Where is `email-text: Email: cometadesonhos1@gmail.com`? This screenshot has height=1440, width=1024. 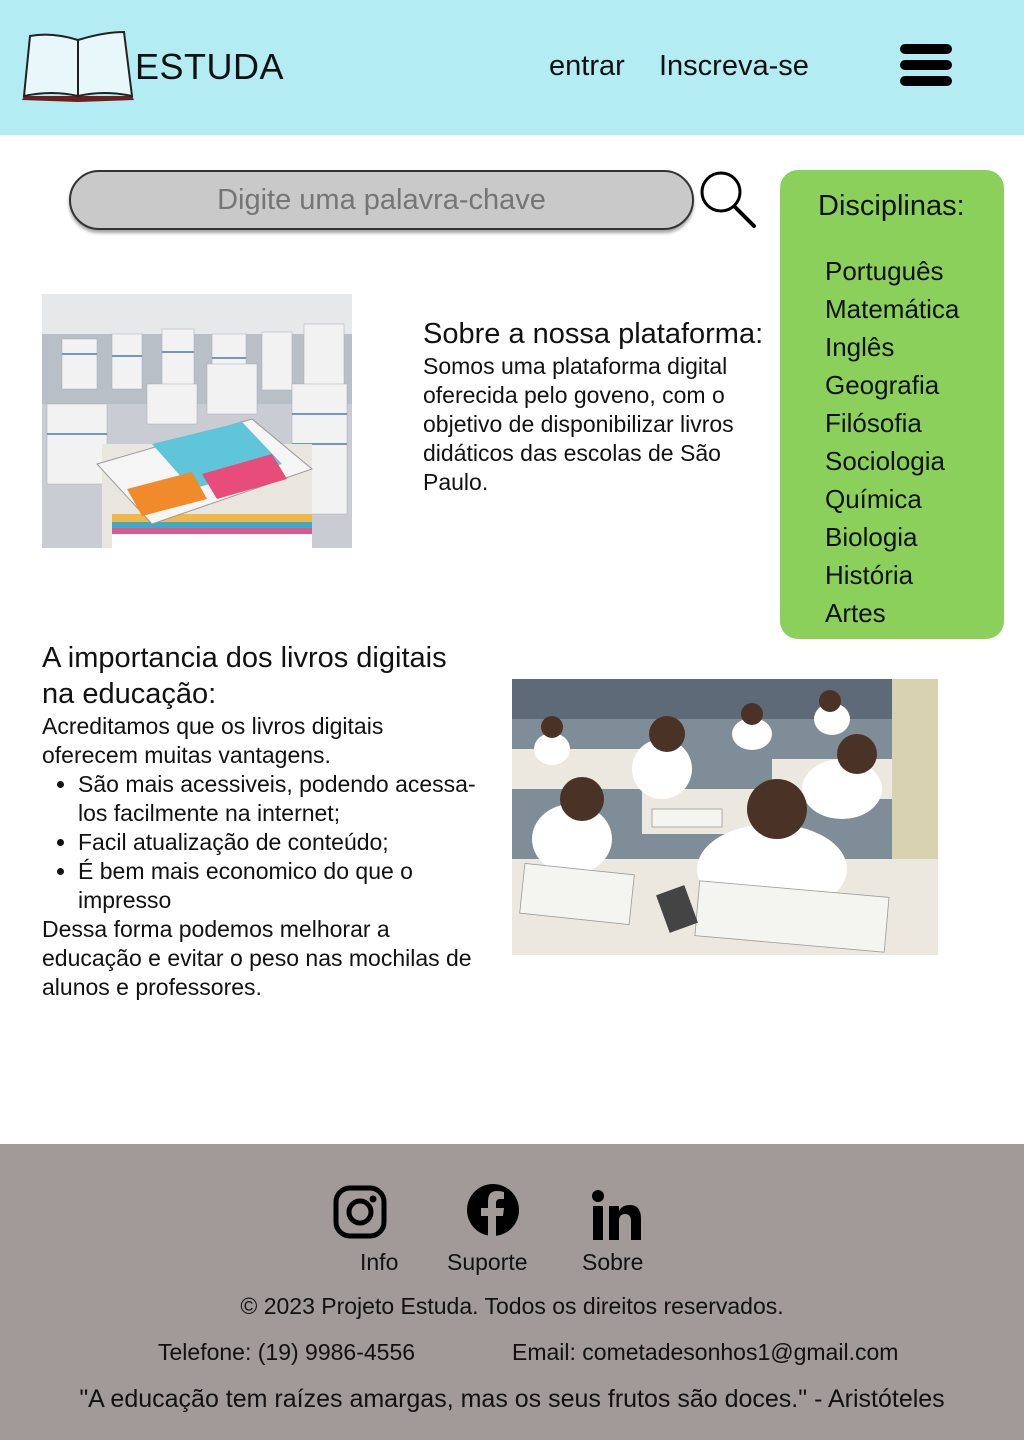 email-text: Email: cometadesonhos1@gmail.com is located at coordinates (705, 1352).